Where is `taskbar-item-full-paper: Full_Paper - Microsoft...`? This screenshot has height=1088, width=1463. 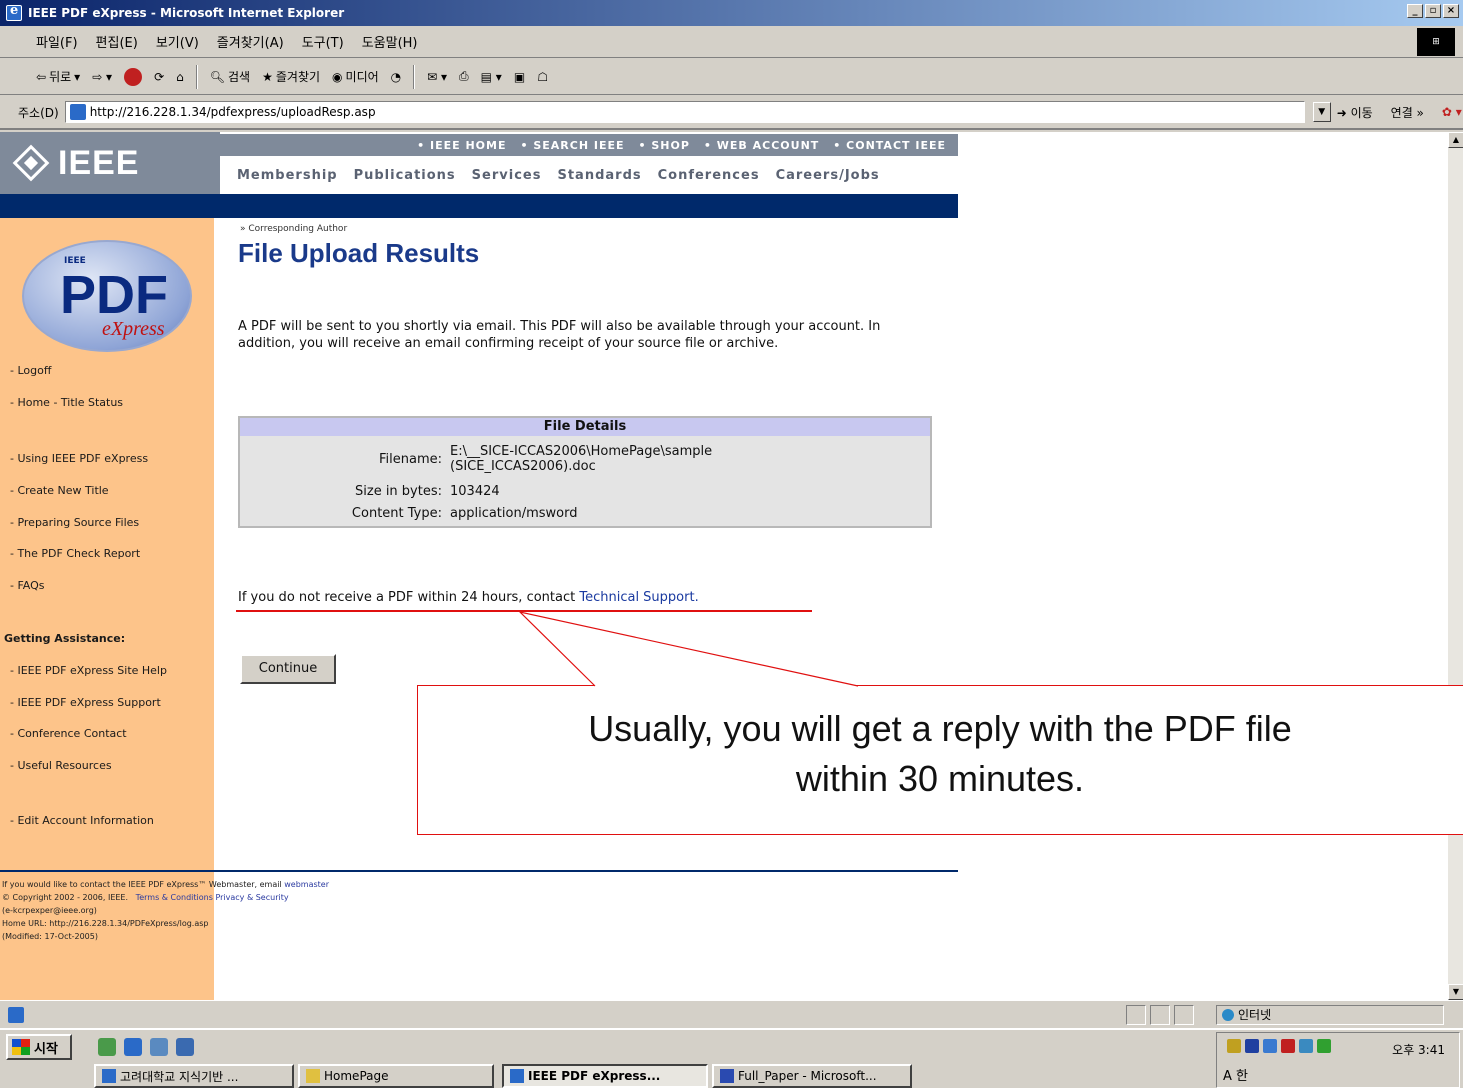 taskbar-item-full-paper: Full_Paper - Microsoft... is located at coordinates (812, 1076).